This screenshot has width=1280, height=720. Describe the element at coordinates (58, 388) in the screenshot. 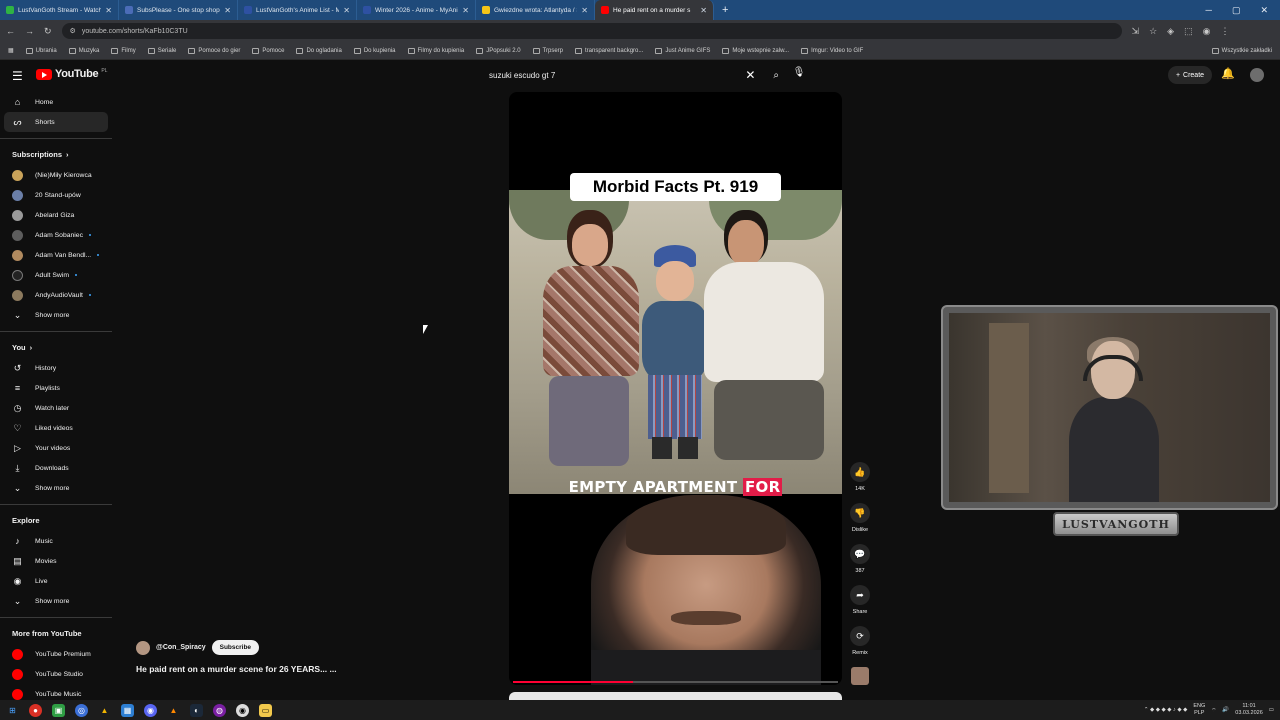

I see `sidebar-item-playlists: ≡ Playlists` at that location.